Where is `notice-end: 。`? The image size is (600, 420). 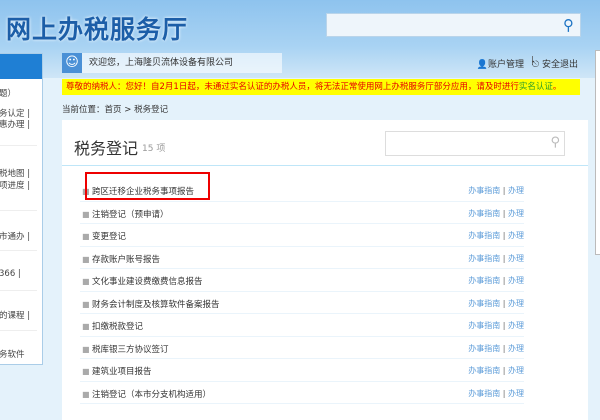 notice-end: 。 is located at coordinates (557, 87).